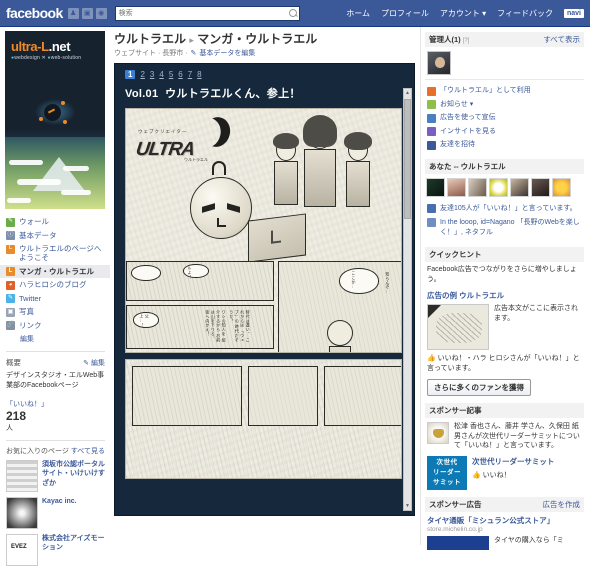 The height and width of the screenshot is (566, 590). I want to click on sidebar-item-welcome: L ウルトラエルのページへようこそ, so click(55, 253).